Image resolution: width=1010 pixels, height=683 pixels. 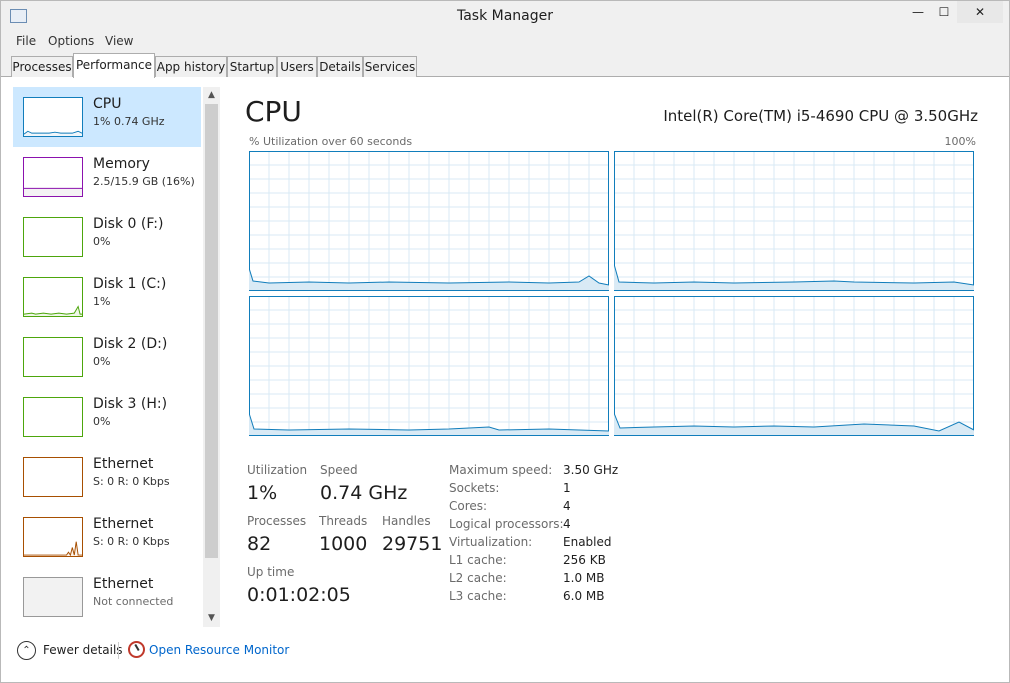 I want to click on menu-view: View, so click(x=119, y=41).